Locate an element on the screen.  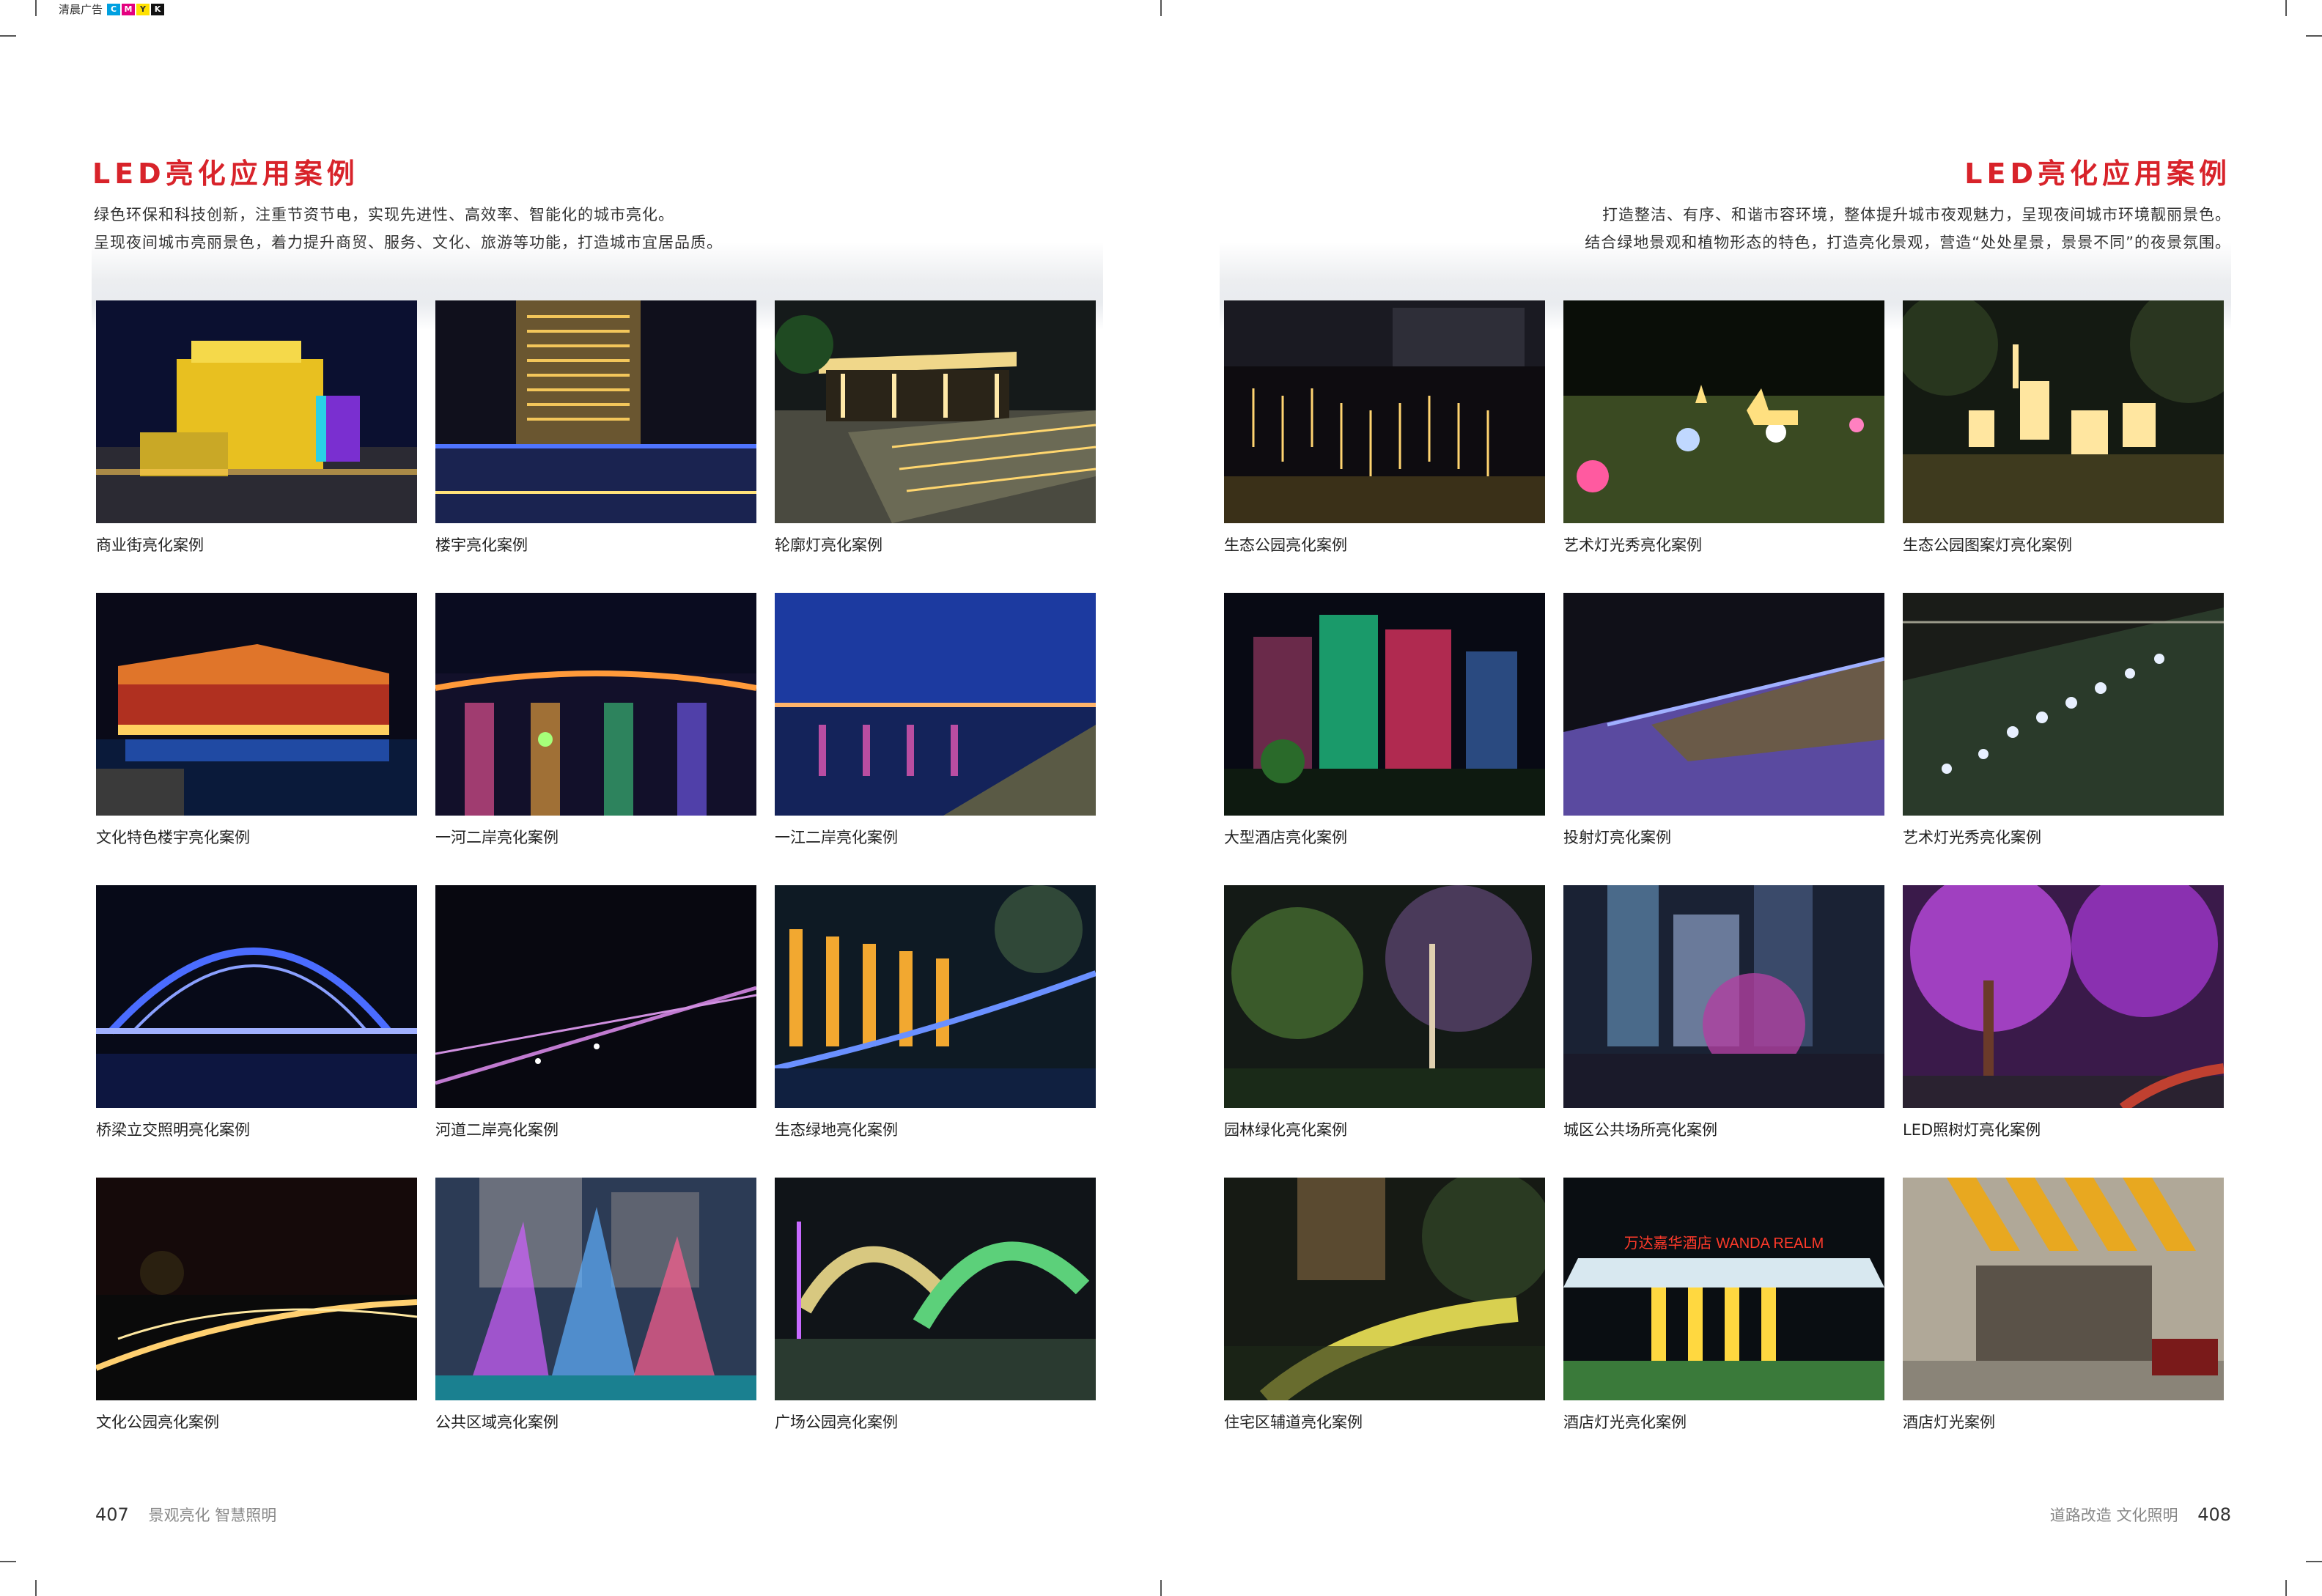
hotel-sign-text: 万达嘉华酒店 WANDA REALM is located at coordinates (1724, 1243).